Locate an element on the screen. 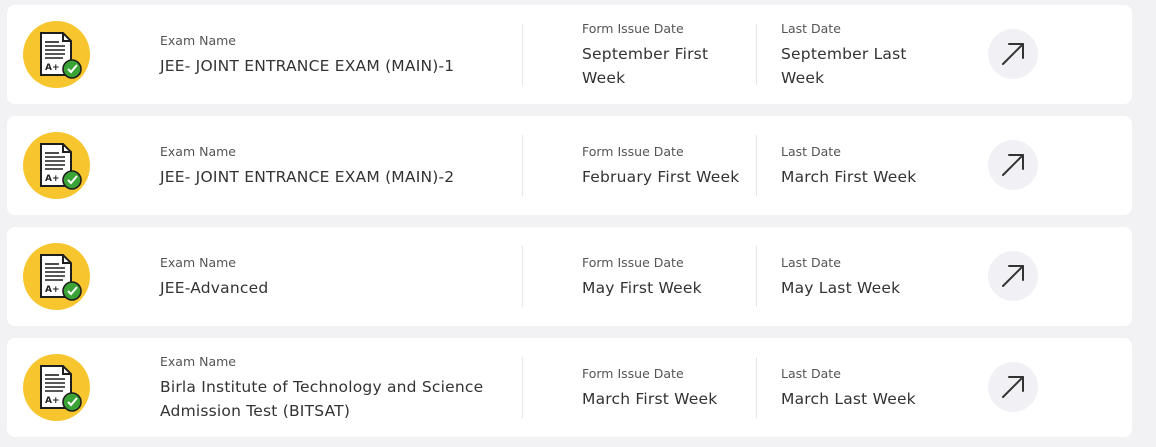 The image size is (1156, 447). form-issue-column: Form Issue Date May First Week is located at coordinates (664, 276).